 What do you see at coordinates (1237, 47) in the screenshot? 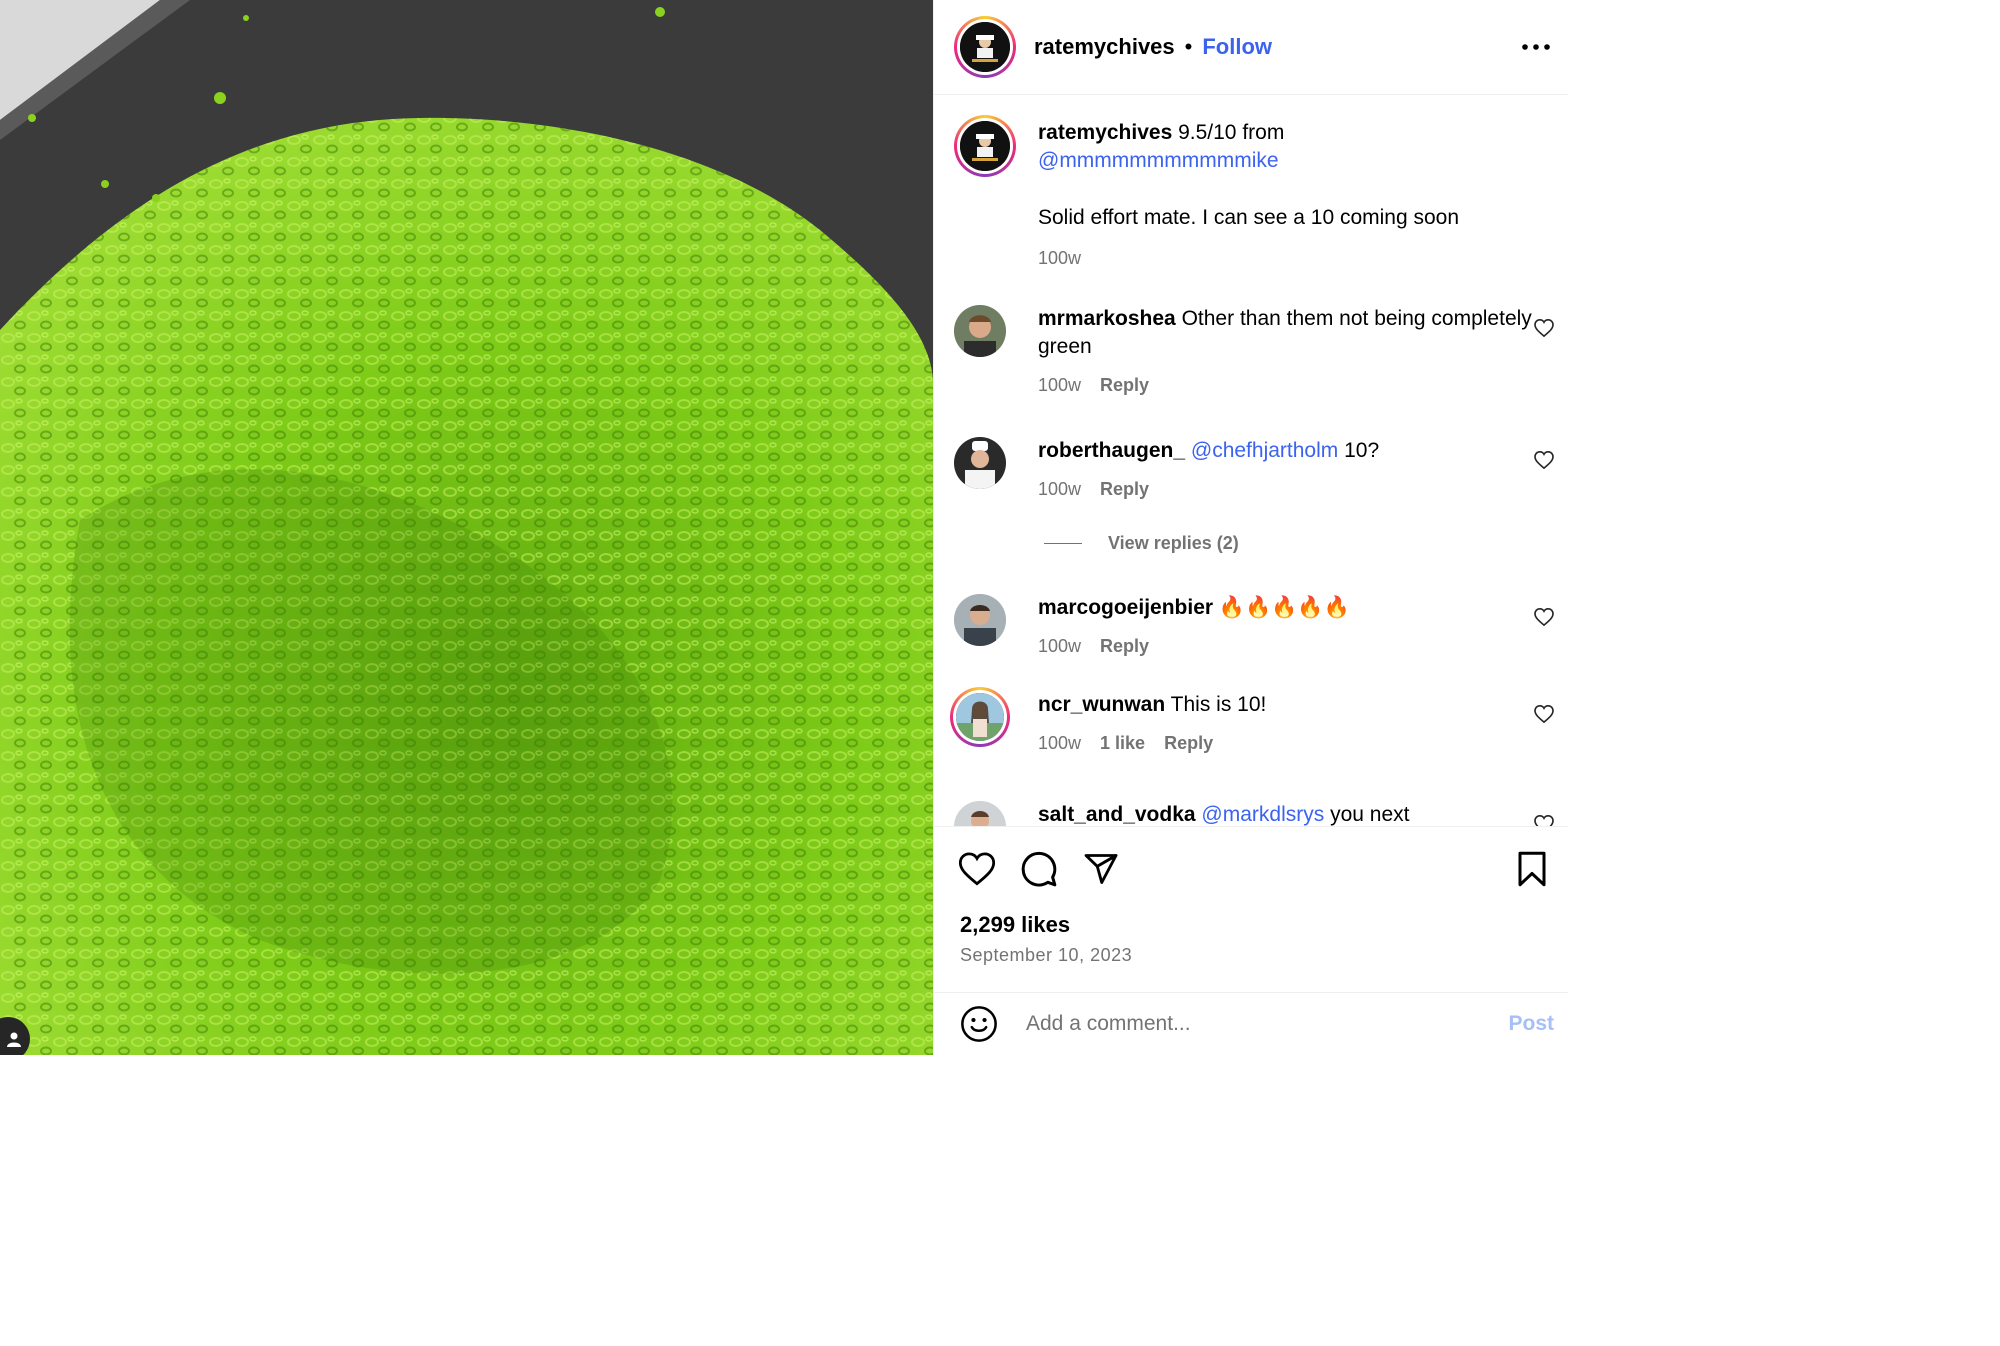
I see `follow-button: Follow` at bounding box center [1237, 47].